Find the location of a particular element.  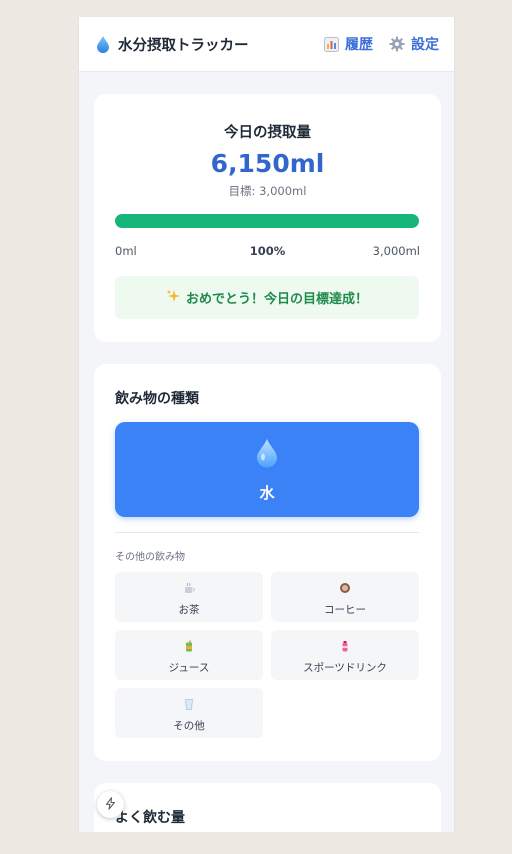

app-header: 水分摂取トラッカー 履歴 設定 is located at coordinates (266, 44).